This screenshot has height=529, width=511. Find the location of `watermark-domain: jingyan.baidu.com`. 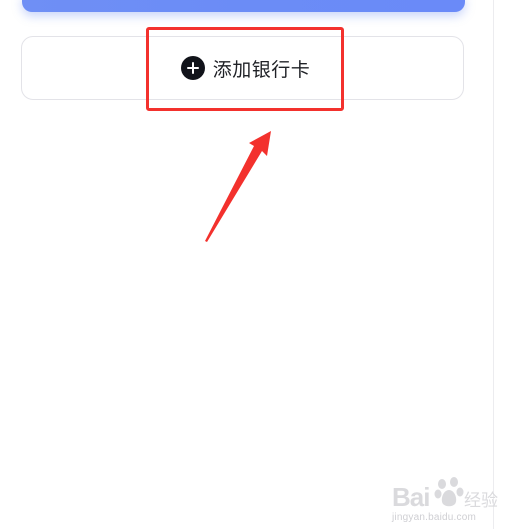

watermark-domain: jingyan.baidu.com is located at coordinates (434, 517).